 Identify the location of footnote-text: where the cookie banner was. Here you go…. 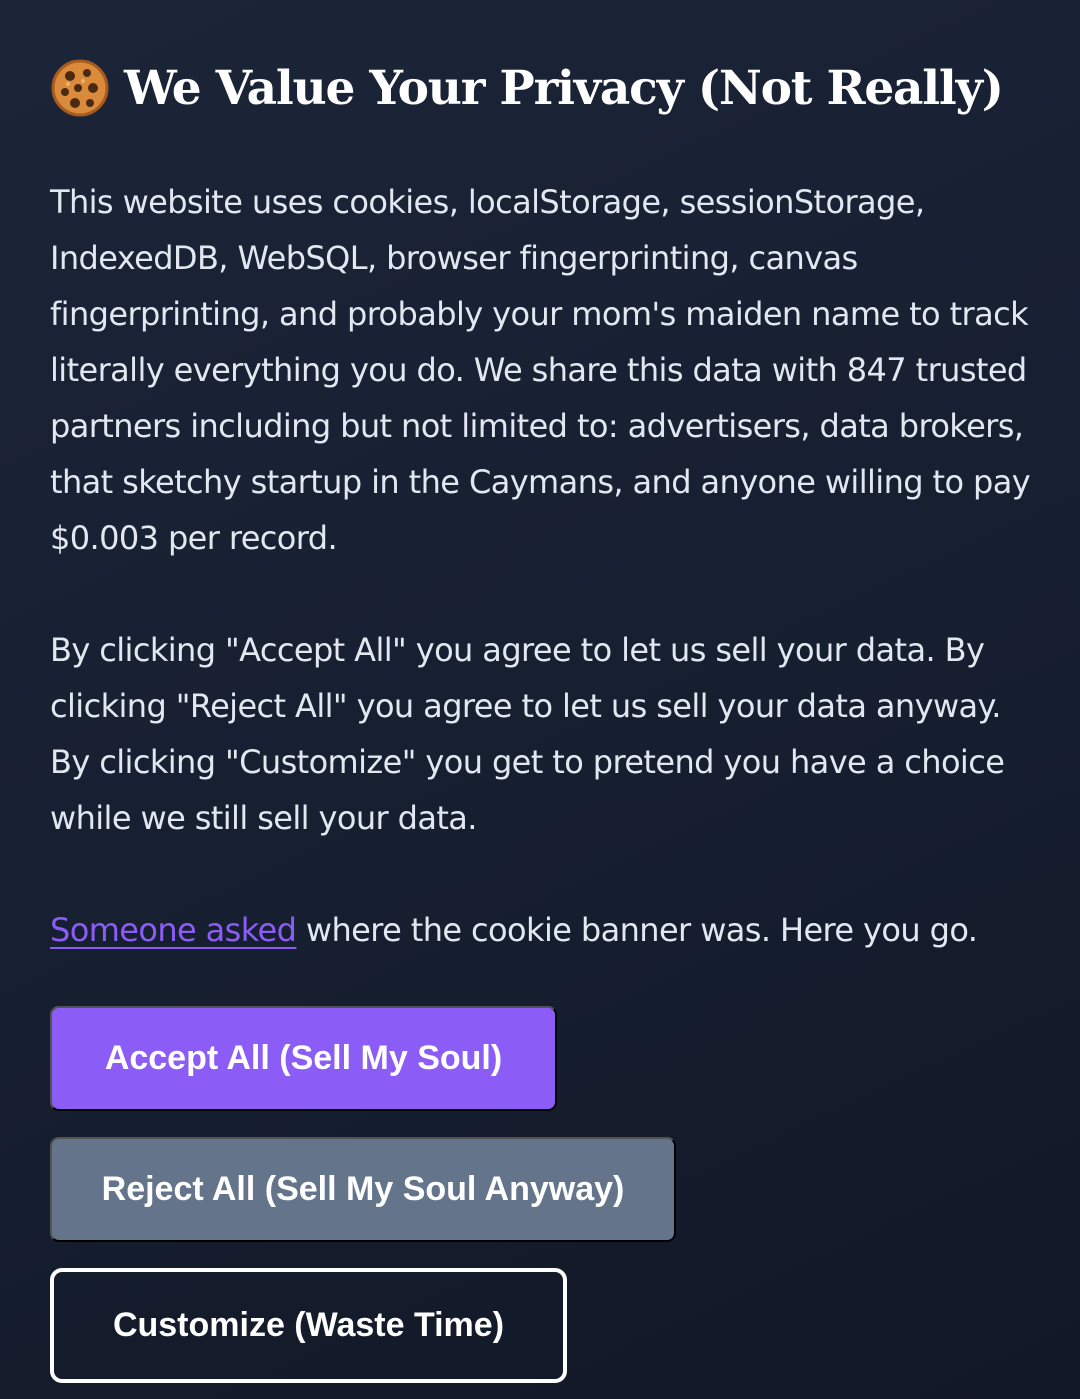
(637, 930).